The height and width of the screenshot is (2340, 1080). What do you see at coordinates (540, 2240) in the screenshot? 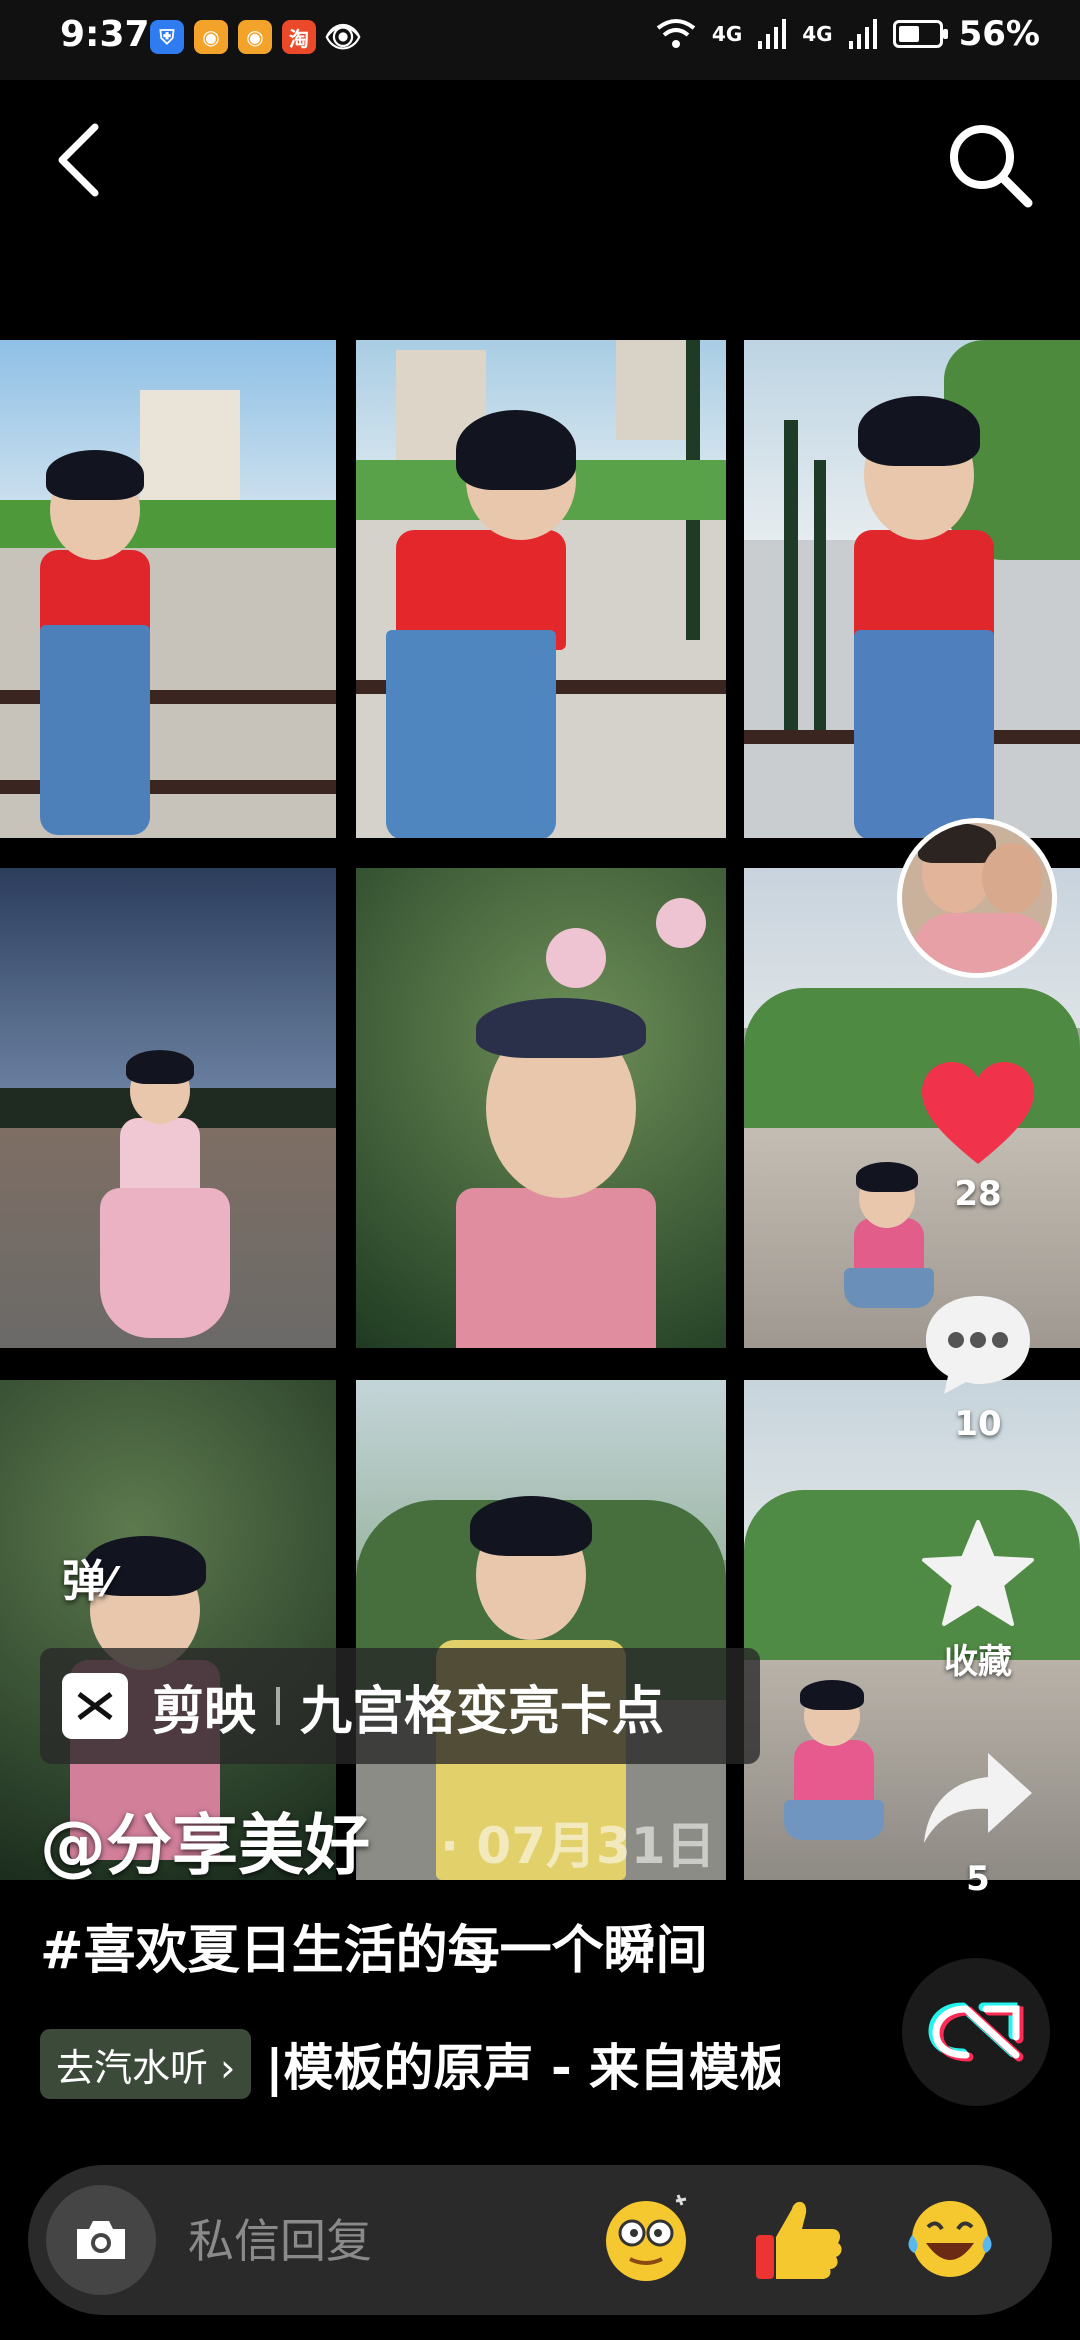
I see `comment-bar: 私信回复` at bounding box center [540, 2240].